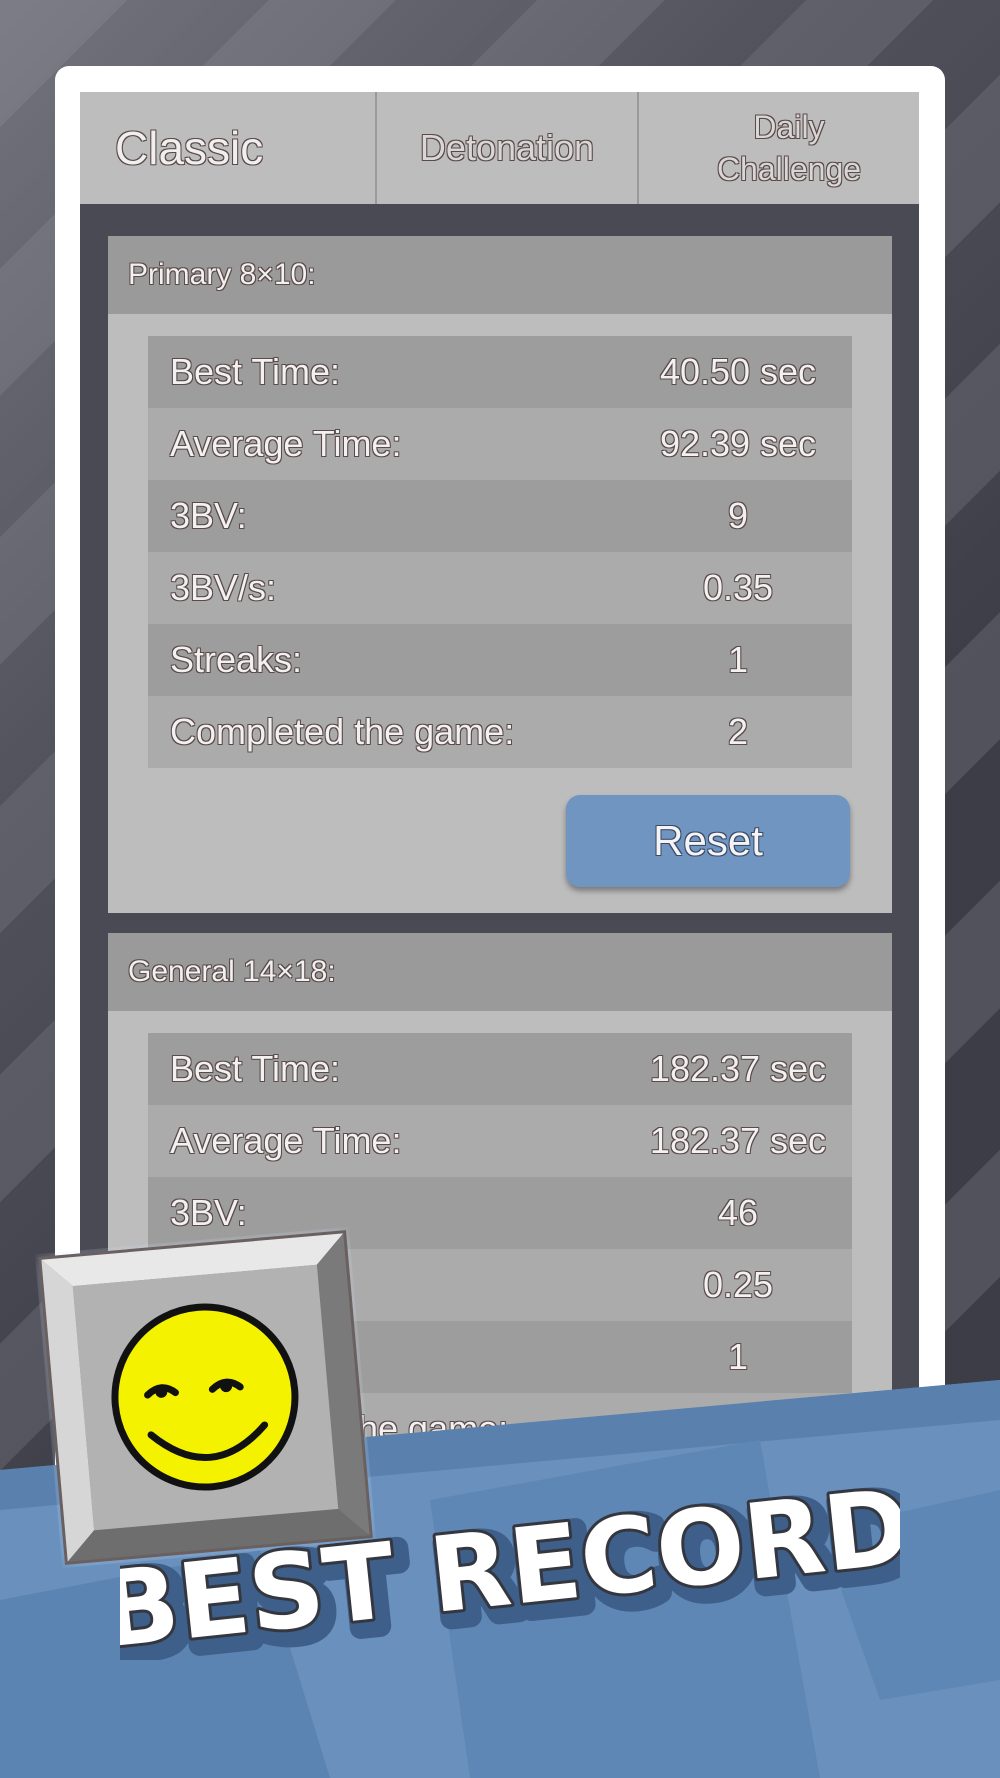 This screenshot has height=1778, width=1000. I want to click on mode-tabs: Classic Detonation Daily Challenge, so click(499, 148).